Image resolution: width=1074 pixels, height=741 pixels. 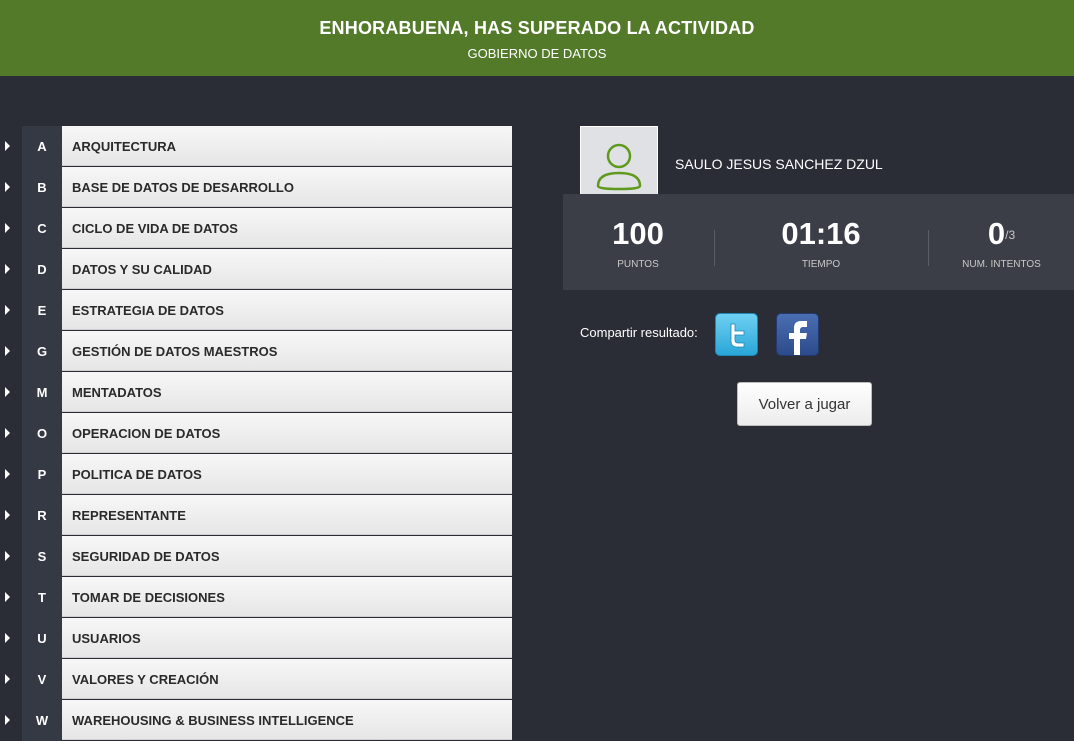 What do you see at coordinates (996, 233) in the screenshot?
I see `attempts-value: 0` at bounding box center [996, 233].